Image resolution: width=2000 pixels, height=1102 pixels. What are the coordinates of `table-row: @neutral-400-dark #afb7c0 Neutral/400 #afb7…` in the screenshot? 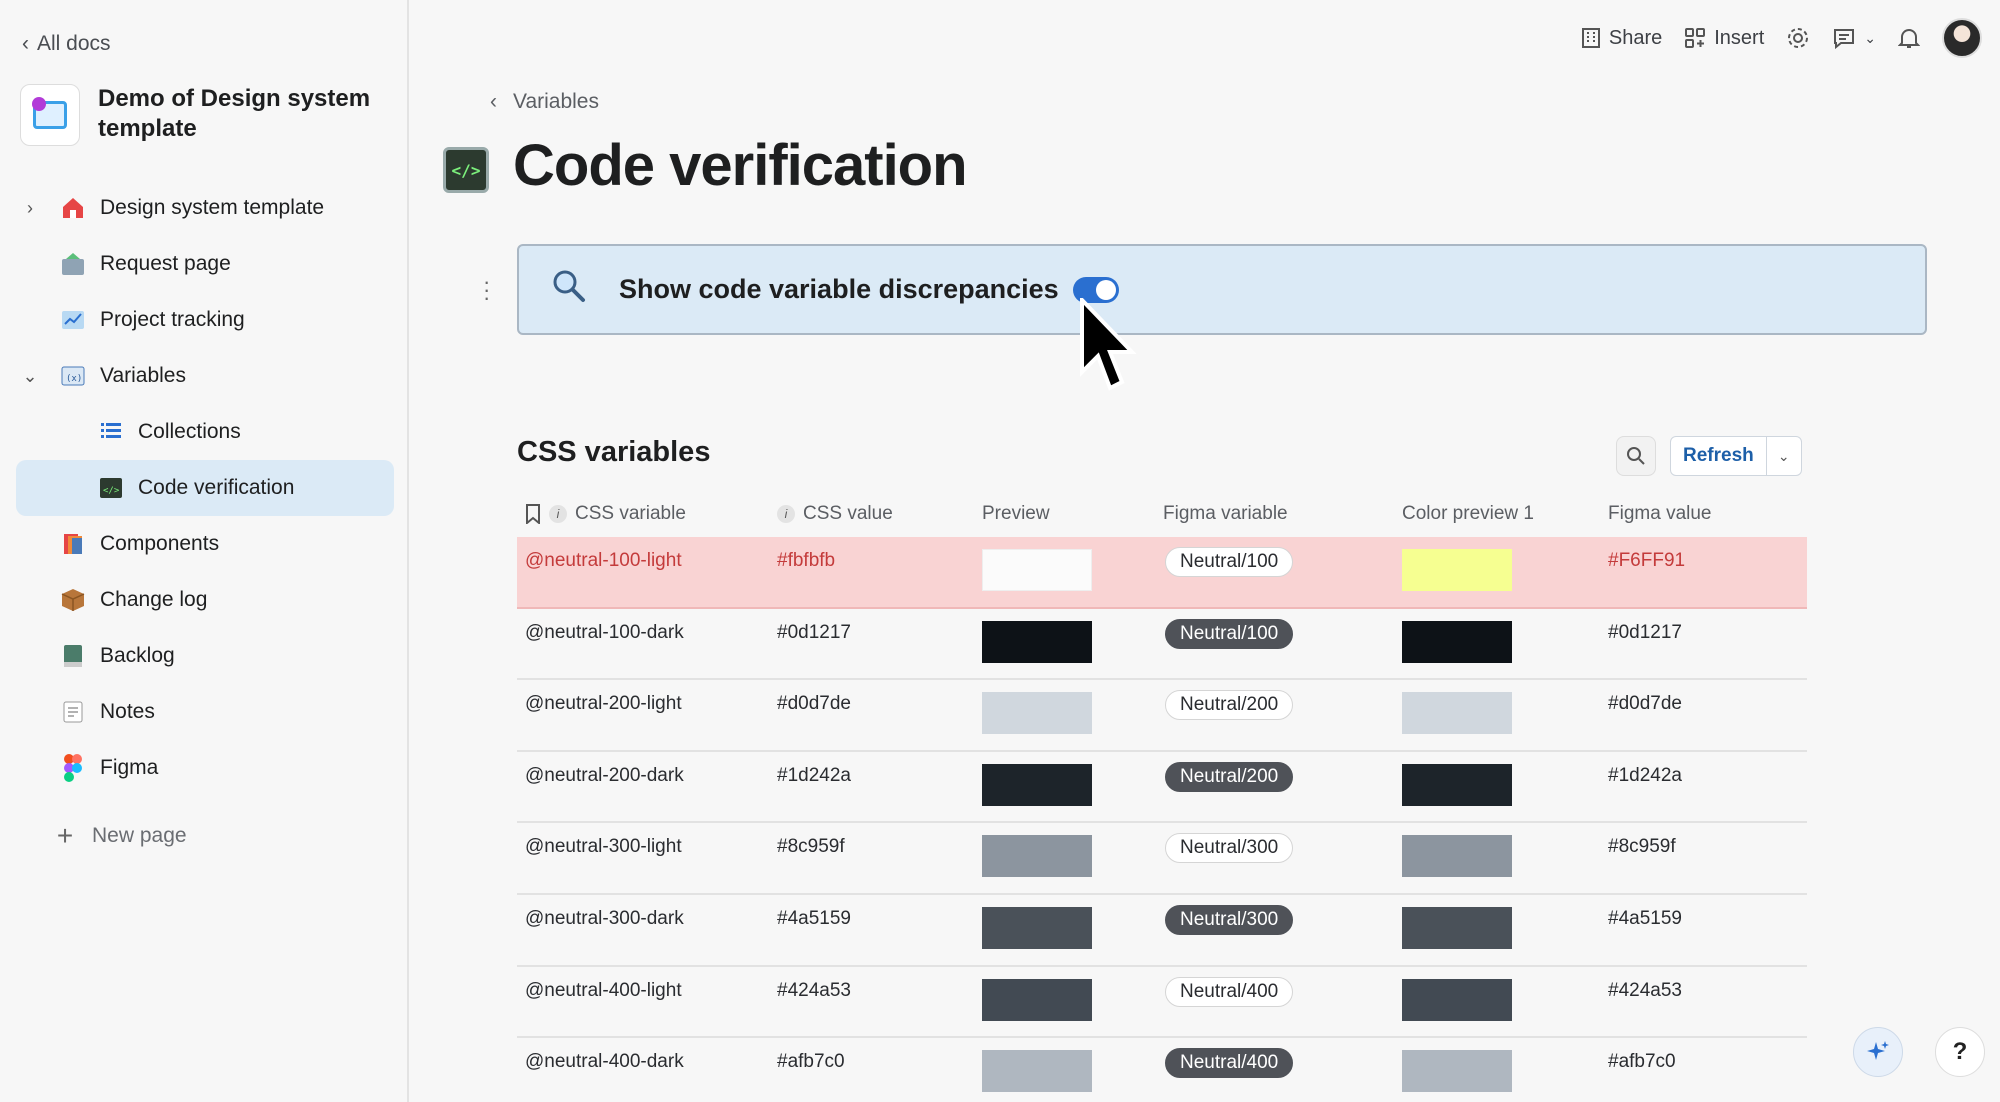 It's located at (1162, 1070).